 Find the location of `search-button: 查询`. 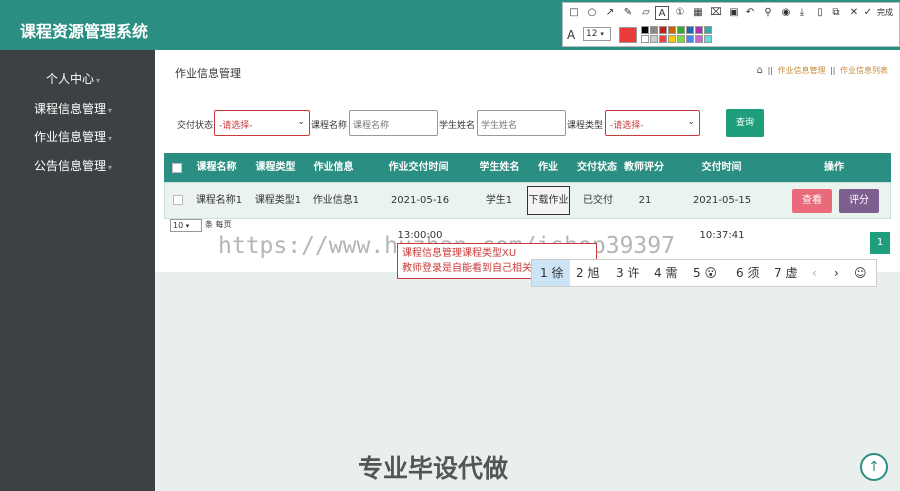

search-button: 查询 is located at coordinates (745, 123).